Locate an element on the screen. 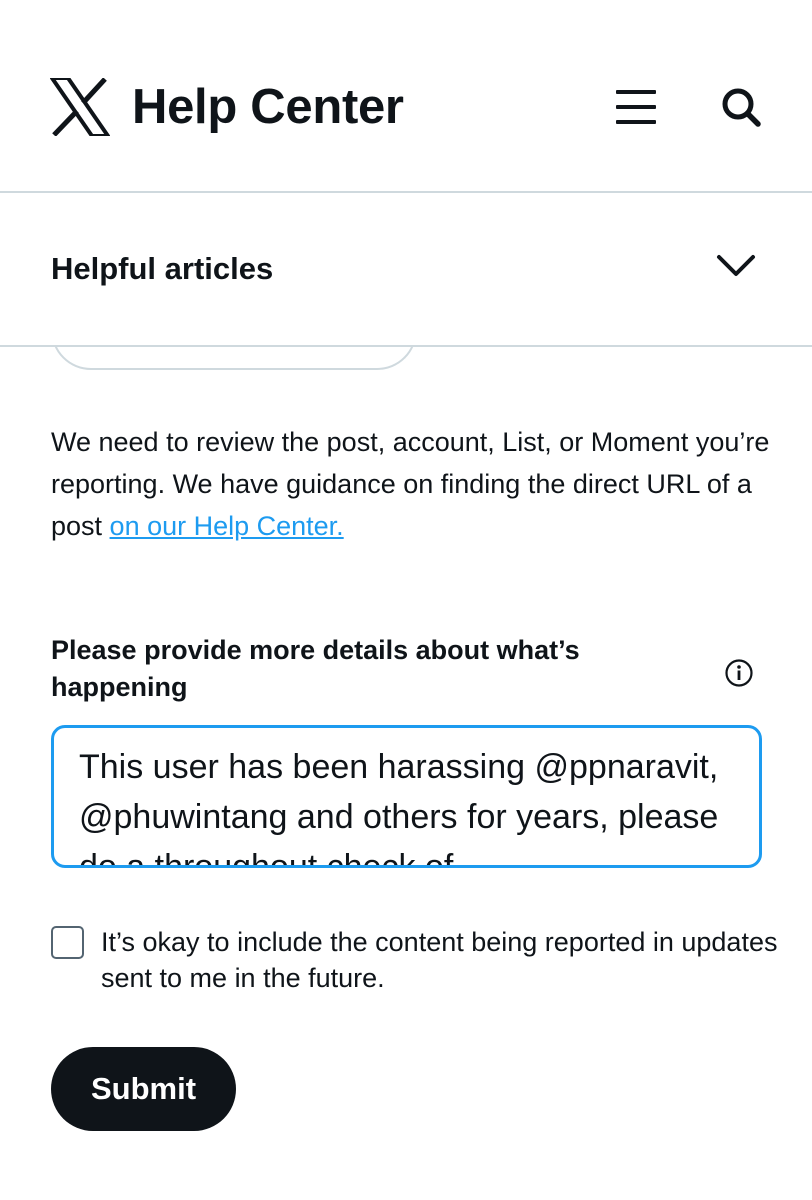 The width and height of the screenshot is (812, 1200). search-icon is located at coordinates (741, 107).